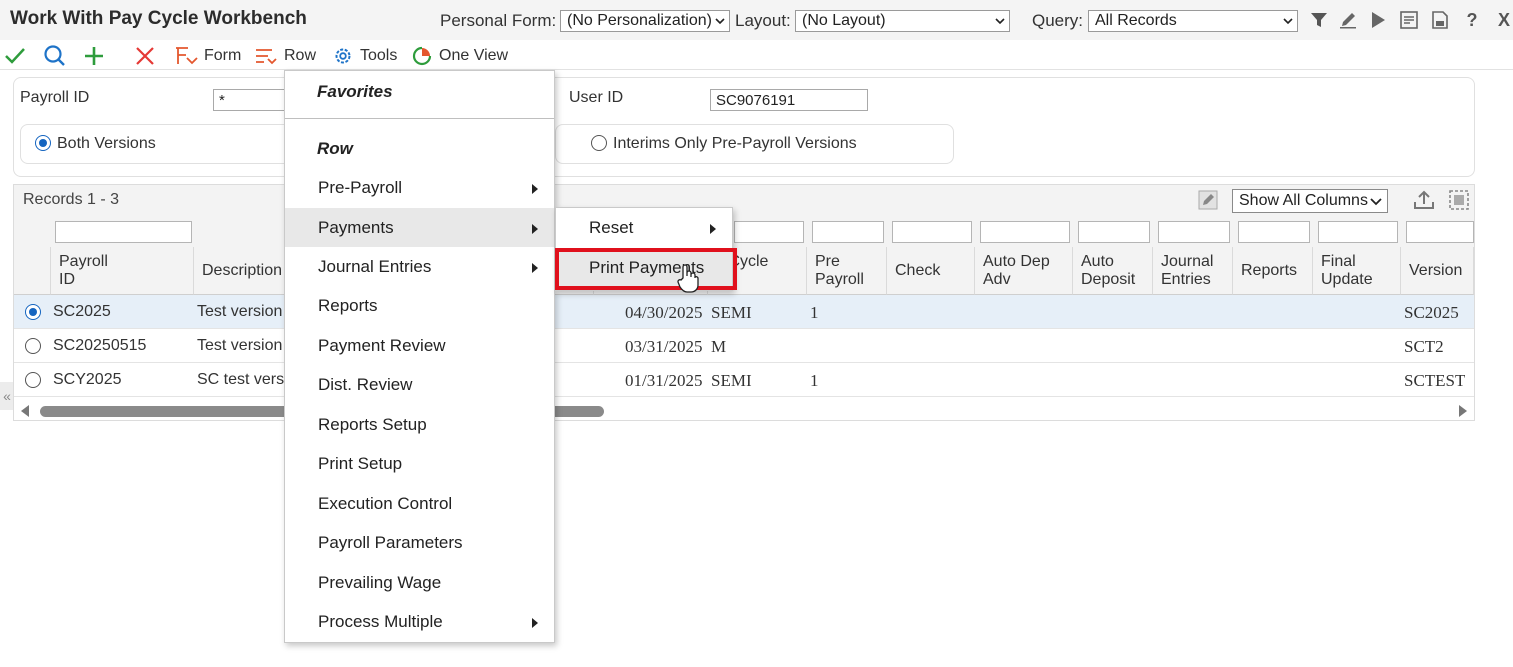 The height and width of the screenshot is (667, 1513). Describe the element at coordinates (596, 97) in the screenshot. I see `user-id-label: User ID` at that location.